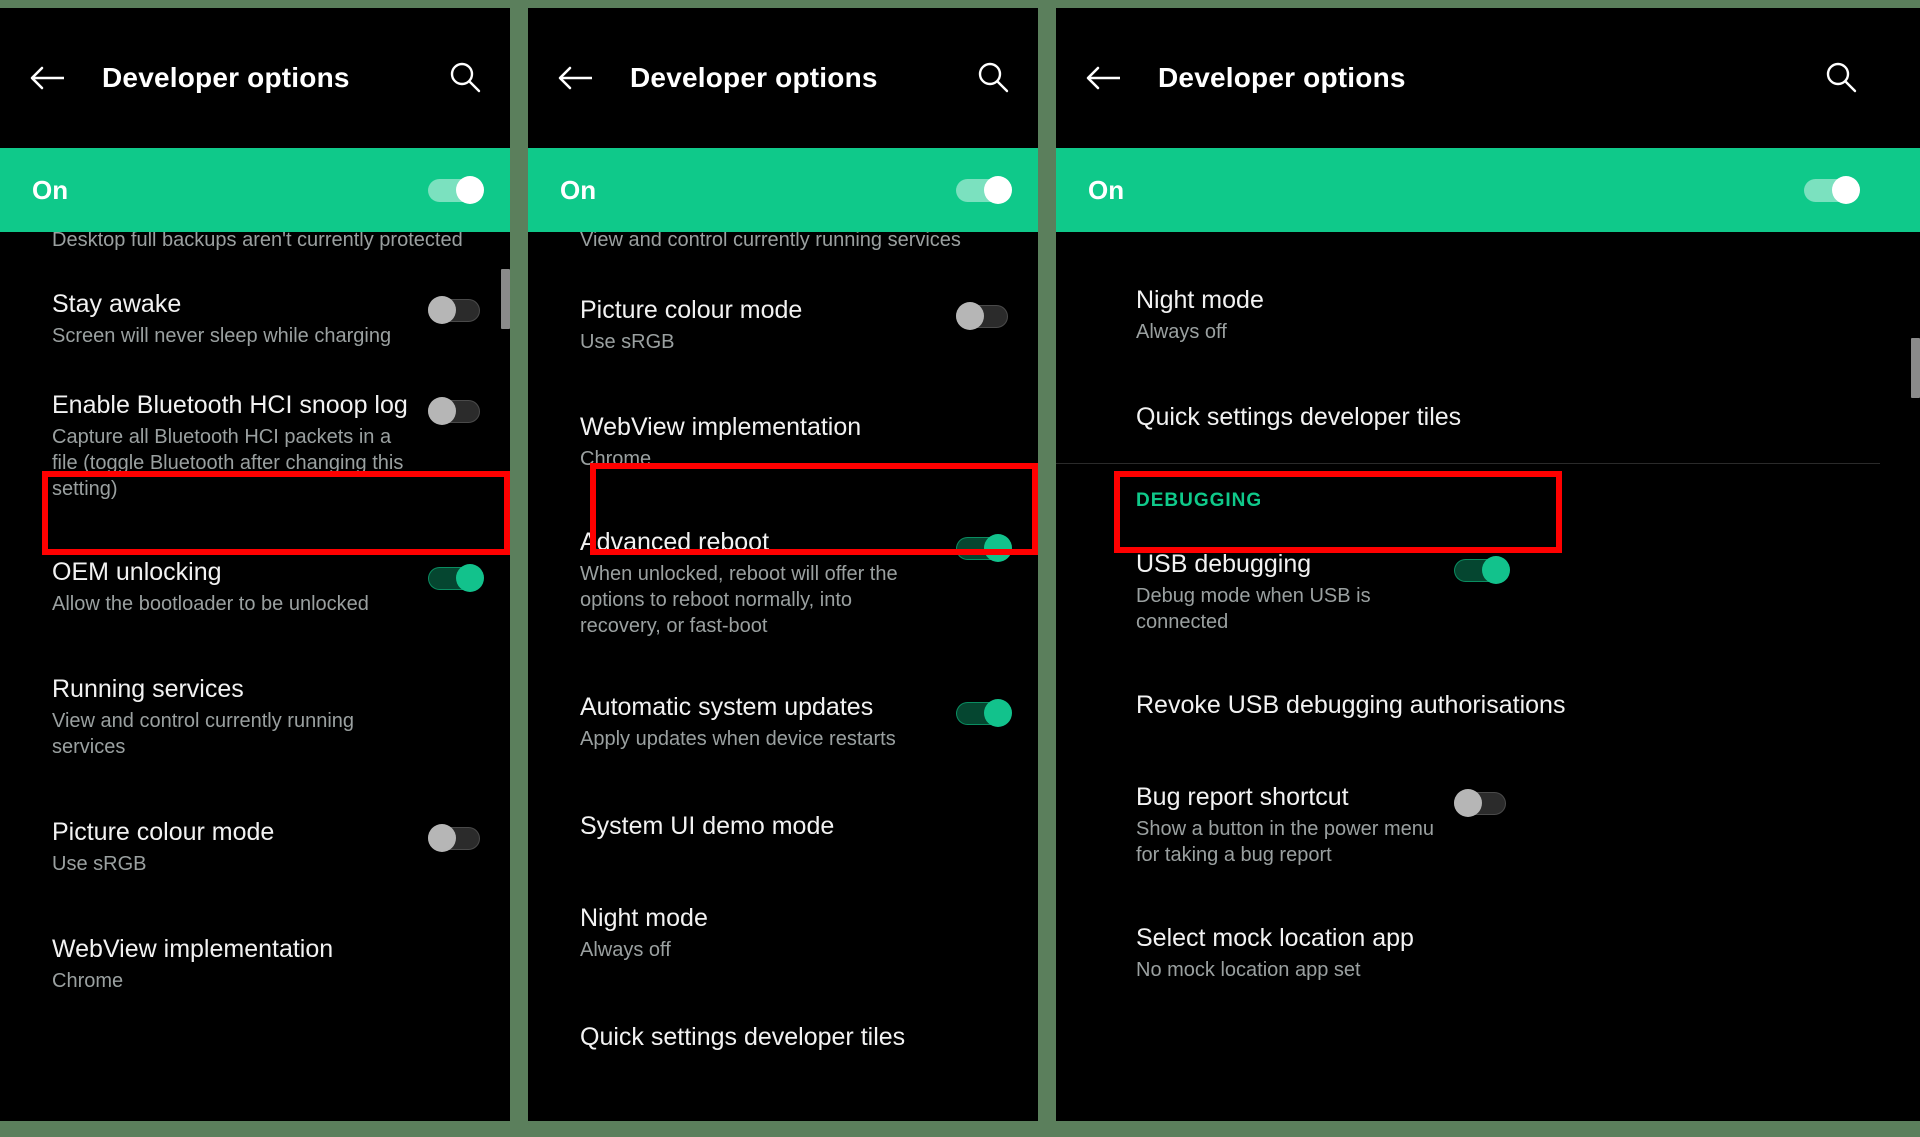 Image resolution: width=1920 pixels, height=1137 pixels. Describe the element at coordinates (1199, 500) in the screenshot. I see `section-header-debugging: DEBUGGING` at that location.